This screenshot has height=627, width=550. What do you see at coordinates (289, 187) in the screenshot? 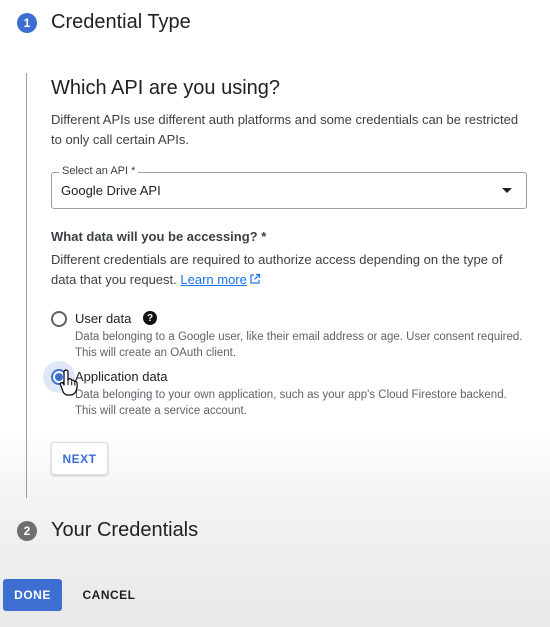
I see `api-select: Select an API * Google Drive API` at bounding box center [289, 187].